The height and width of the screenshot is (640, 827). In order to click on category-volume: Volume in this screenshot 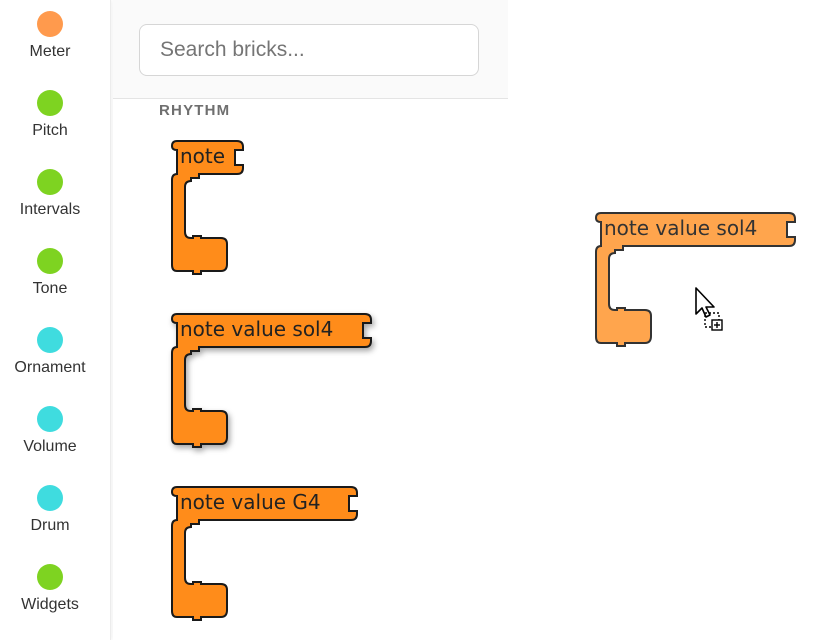, I will do `click(50, 431)`.